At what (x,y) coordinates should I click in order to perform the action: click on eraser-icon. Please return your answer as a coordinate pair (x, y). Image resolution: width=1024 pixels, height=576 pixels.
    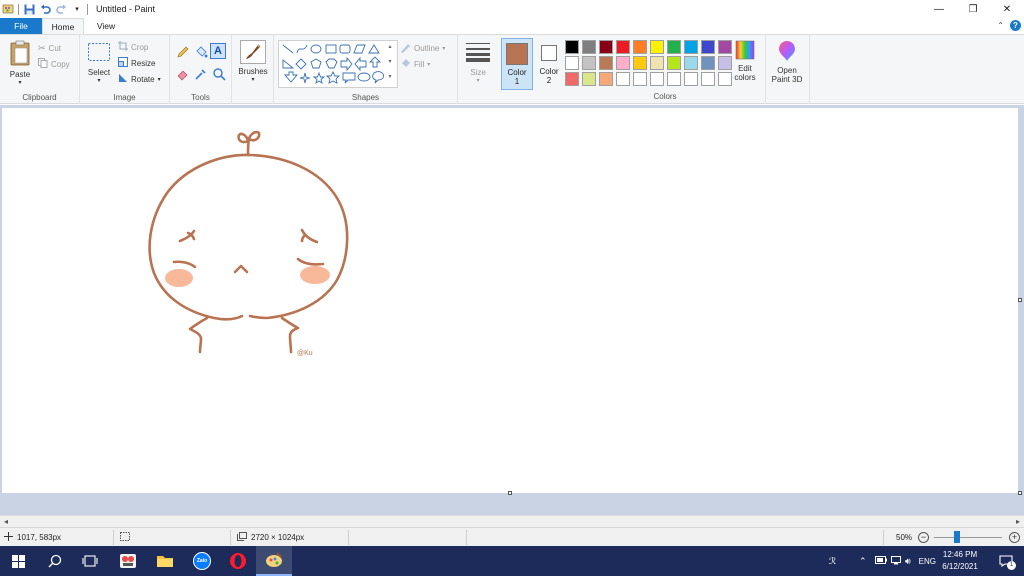
    Looking at the image, I should click on (183, 75).